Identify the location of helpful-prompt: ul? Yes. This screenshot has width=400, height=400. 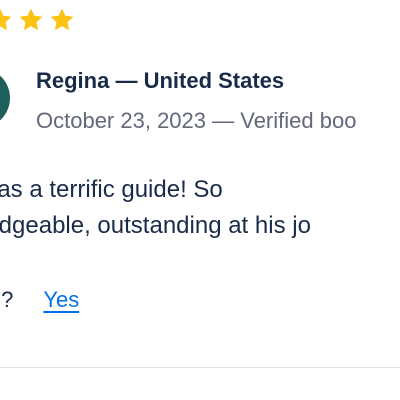
(39, 300).